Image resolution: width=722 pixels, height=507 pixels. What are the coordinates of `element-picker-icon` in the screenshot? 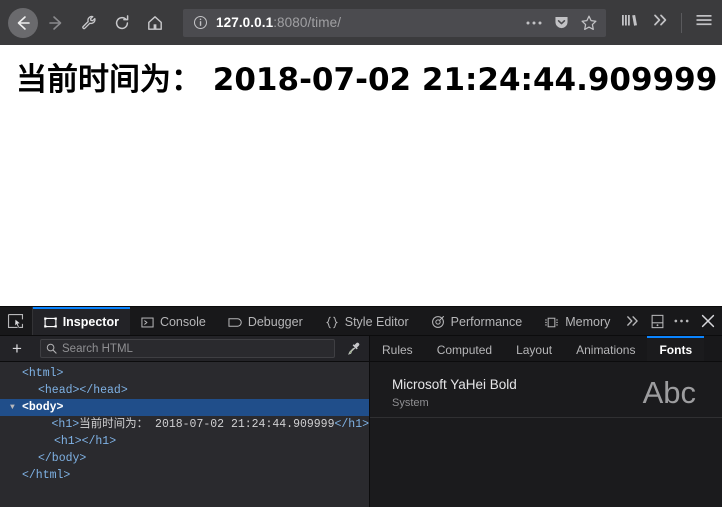 It's located at (16, 321).